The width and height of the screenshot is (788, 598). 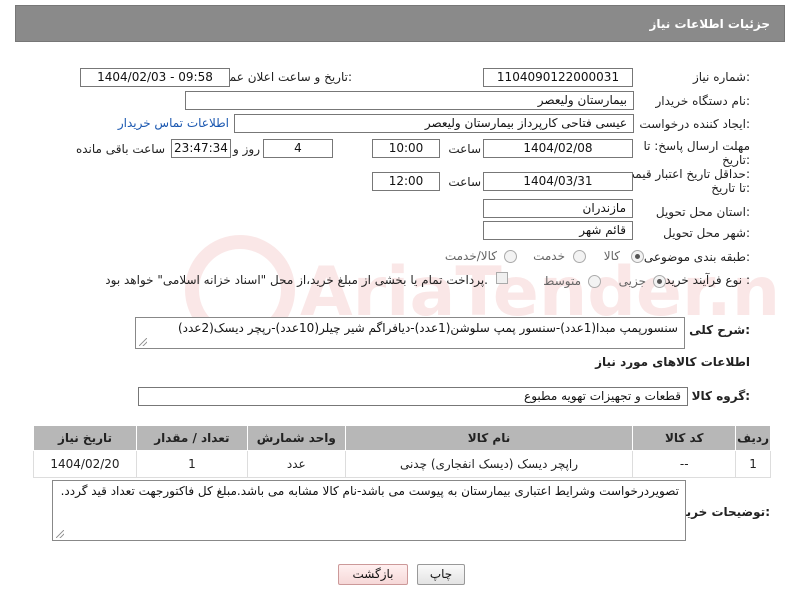 What do you see at coordinates (720, 396) in the screenshot?
I see `goods-group-label: گروه کالا:` at bounding box center [720, 396].